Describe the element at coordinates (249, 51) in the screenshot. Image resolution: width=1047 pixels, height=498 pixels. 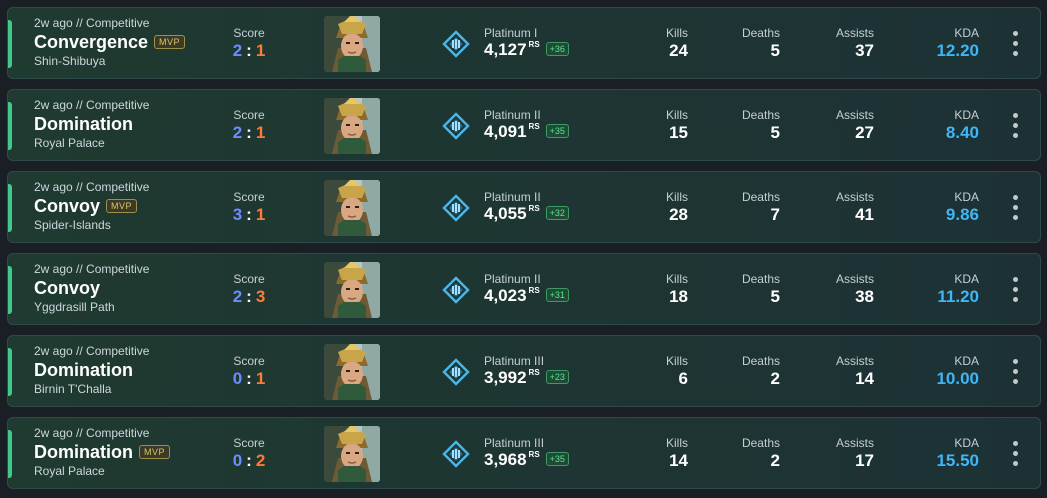
I see `match-score: 2:1` at that location.